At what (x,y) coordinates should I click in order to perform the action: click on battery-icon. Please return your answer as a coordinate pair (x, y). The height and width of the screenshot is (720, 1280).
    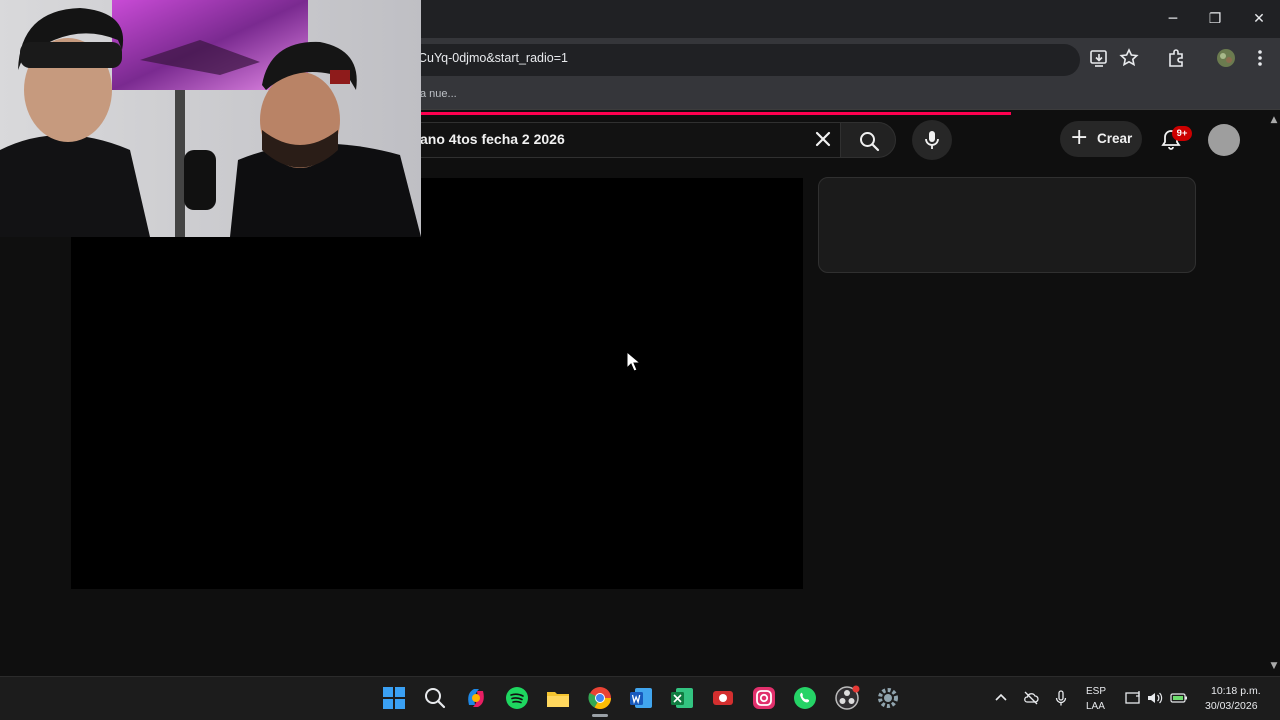
    Looking at the image, I should click on (1179, 698).